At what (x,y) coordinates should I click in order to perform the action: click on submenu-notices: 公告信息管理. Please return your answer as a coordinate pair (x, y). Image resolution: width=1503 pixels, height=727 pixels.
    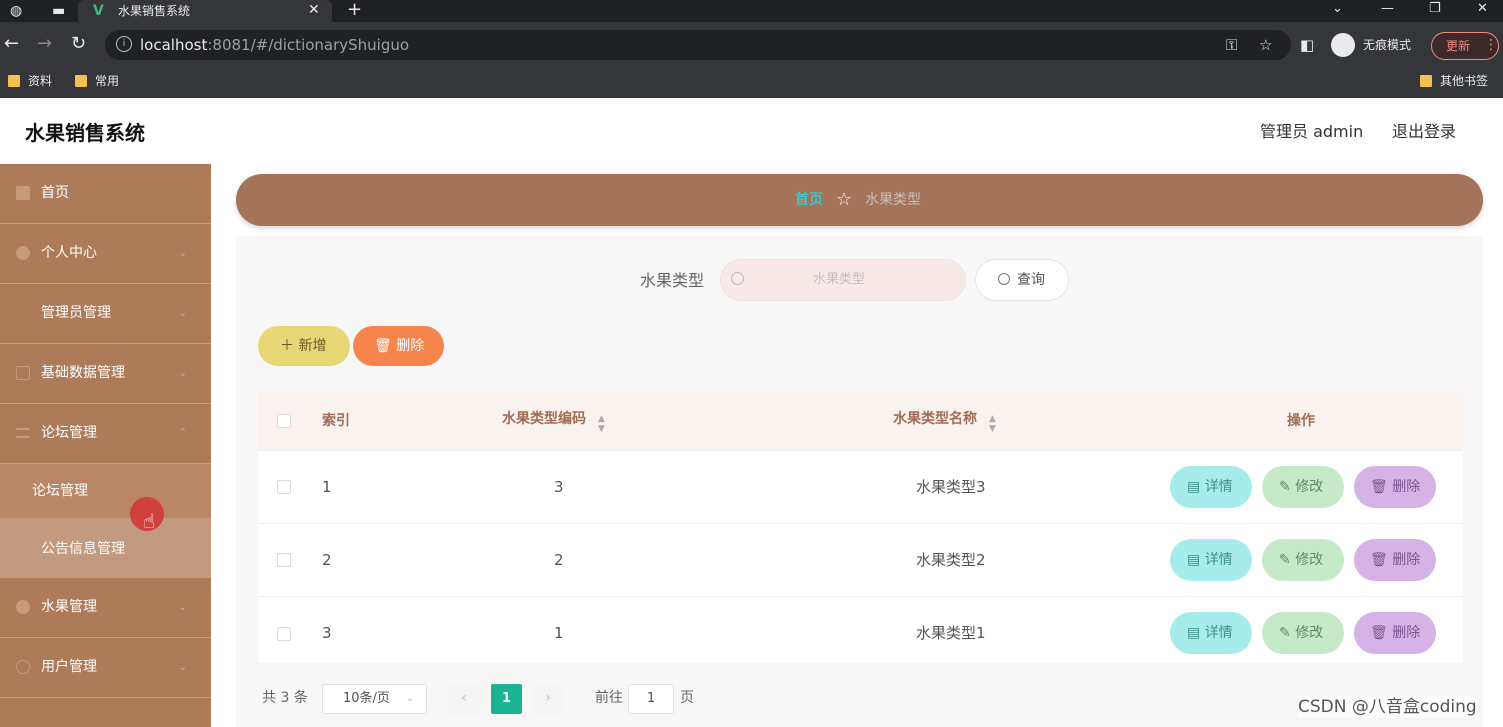
    Looking at the image, I should click on (105, 548).